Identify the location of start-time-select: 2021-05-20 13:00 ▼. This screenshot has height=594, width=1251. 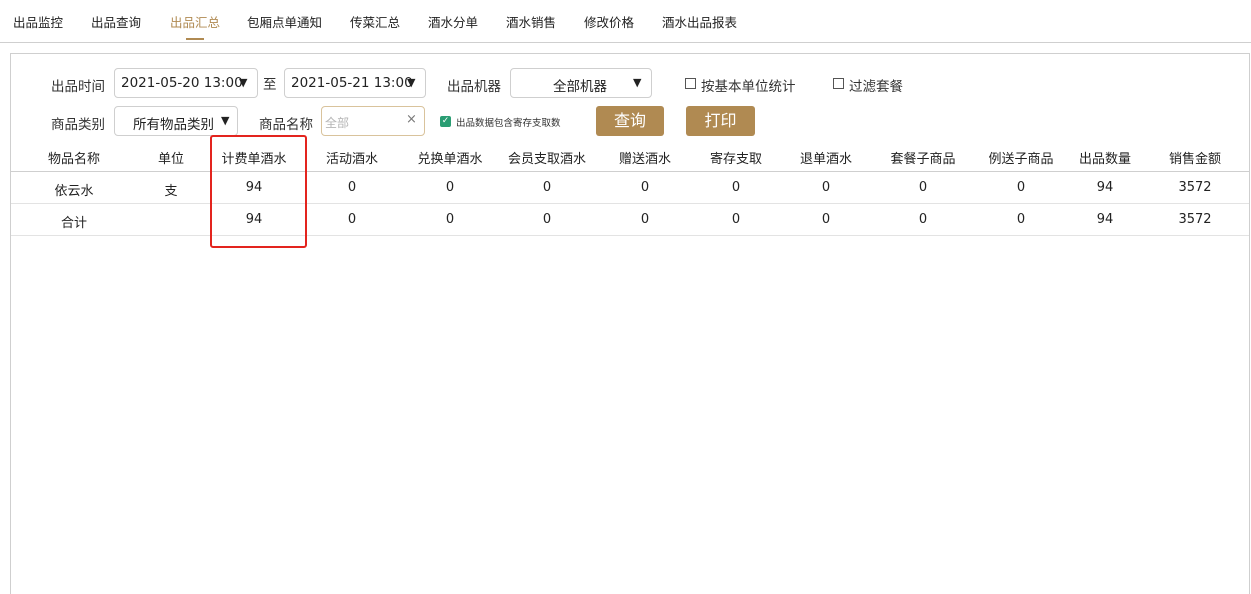
(186, 83).